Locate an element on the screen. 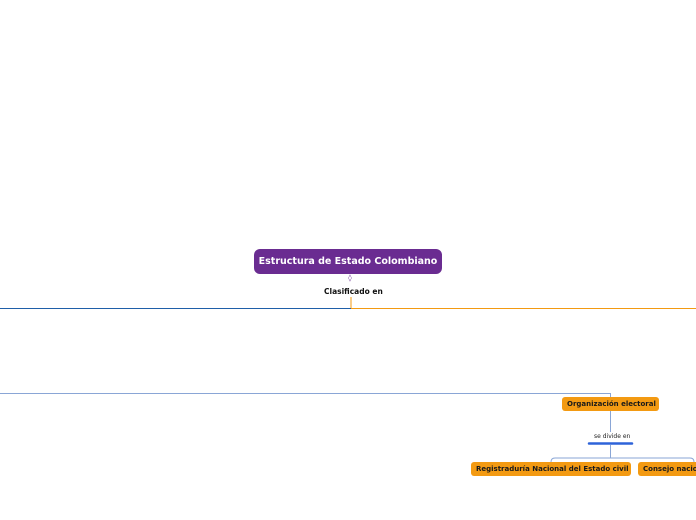  collapse-handle-icon: ◊ is located at coordinates (350, 278).